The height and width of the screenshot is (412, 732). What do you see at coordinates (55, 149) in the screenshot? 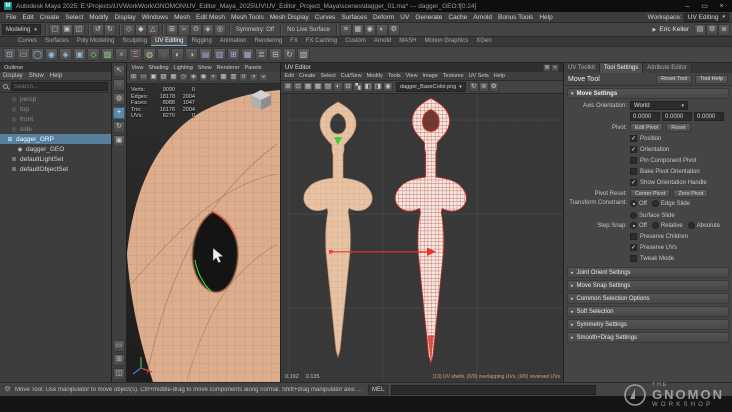
I see `outliner-item: ◆ dagger_GEO` at bounding box center [55, 149].